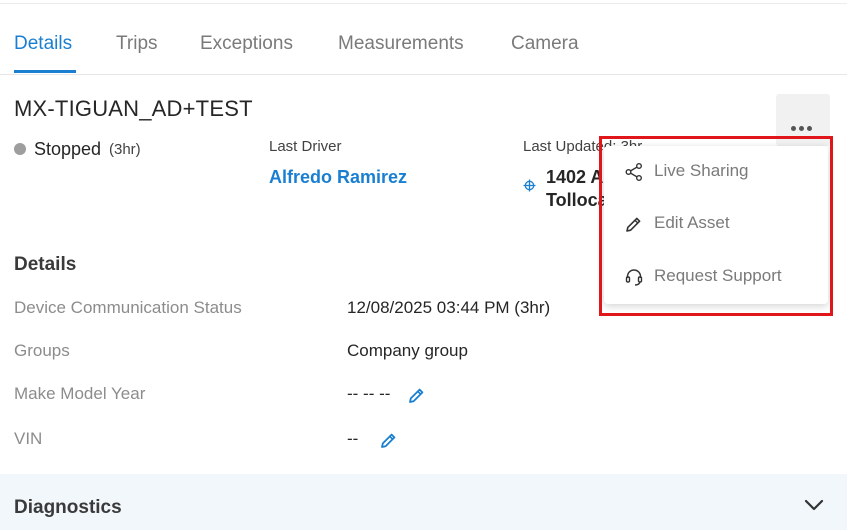 This screenshot has height=530, width=847. I want to click on diagnostics-section-header, so click(423, 502).